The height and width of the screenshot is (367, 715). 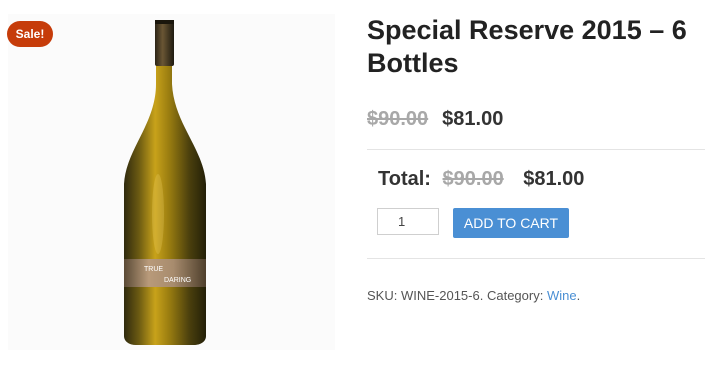 I want to click on total-sale-price: $81.00, so click(x=554, y=179).